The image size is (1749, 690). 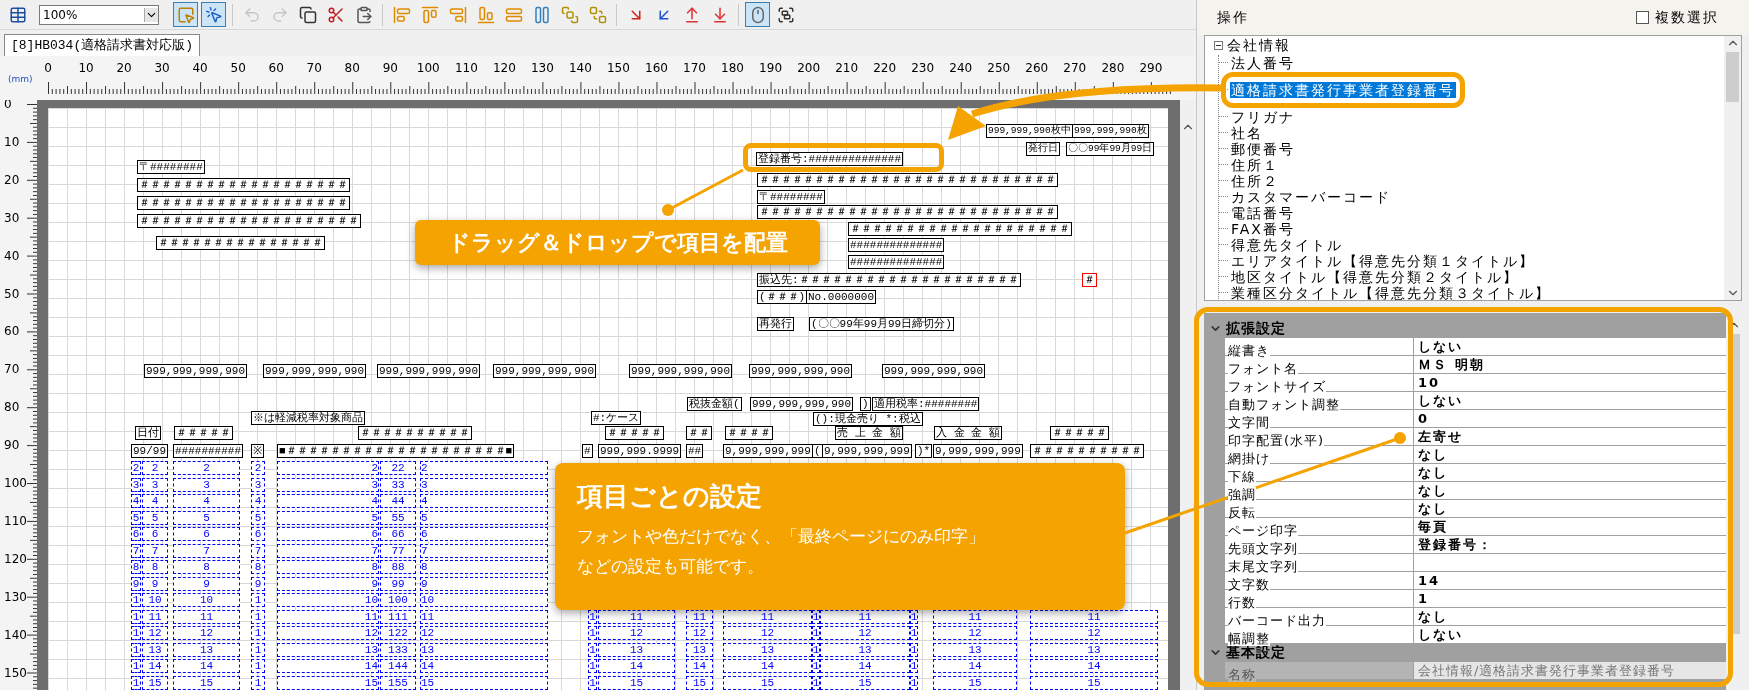 I want to click on form-field: ＃＃＃＃＃＃＃＃＃＃＃＃＃＃＃, so click(x=240, y=243).